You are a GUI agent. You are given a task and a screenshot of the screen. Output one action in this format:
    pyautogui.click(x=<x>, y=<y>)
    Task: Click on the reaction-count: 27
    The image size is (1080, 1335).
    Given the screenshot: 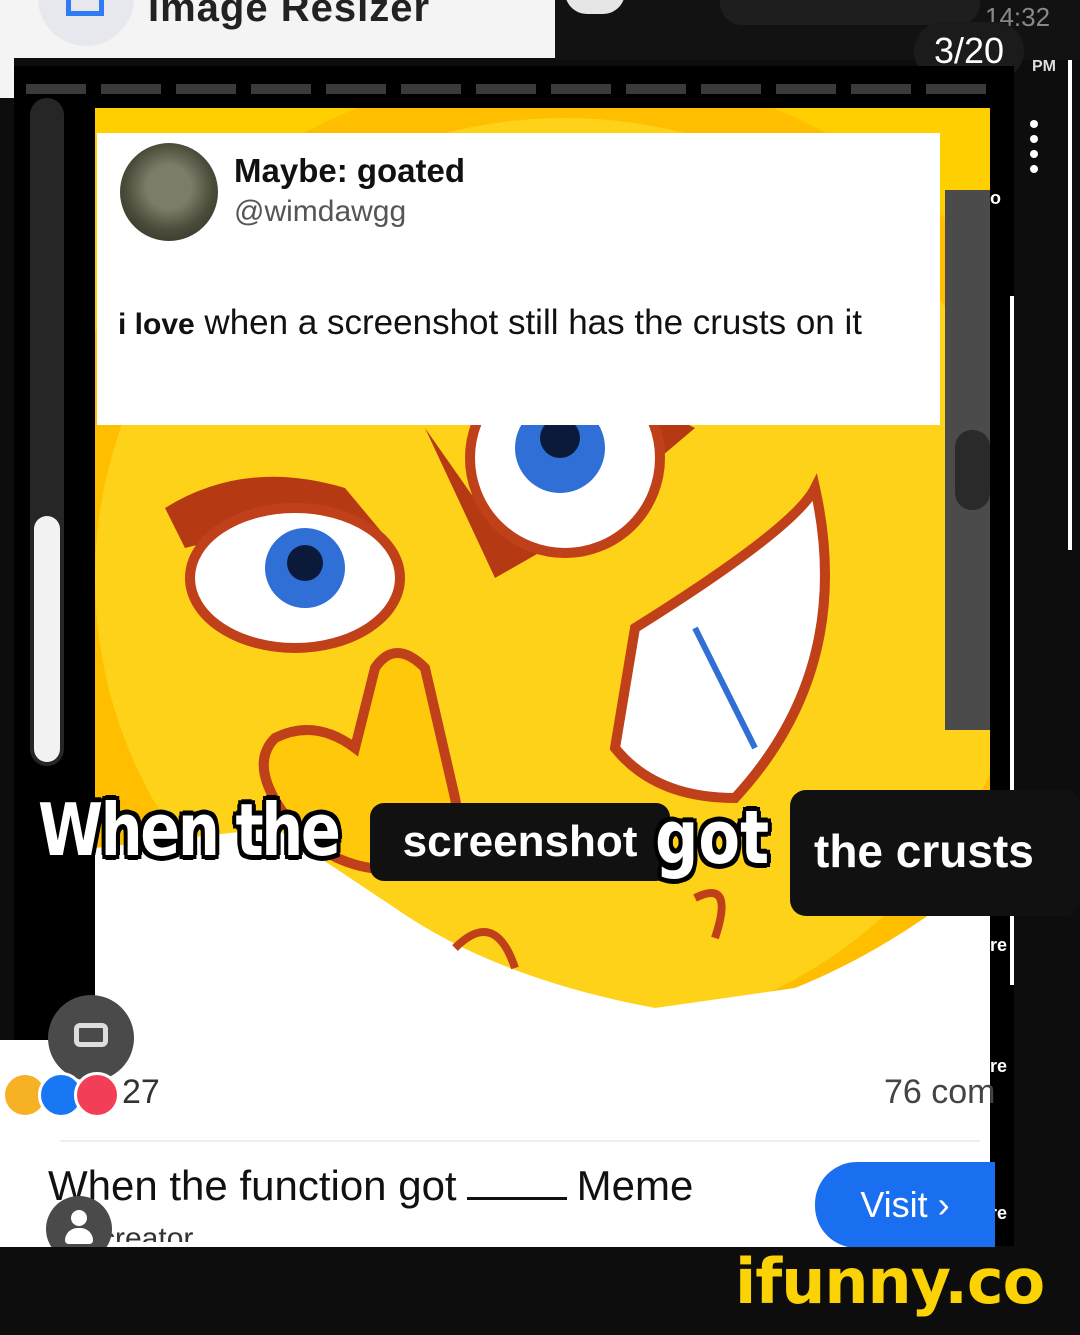 What is the action you would take?
    pyautogui.click(x=141, y=1092)
    